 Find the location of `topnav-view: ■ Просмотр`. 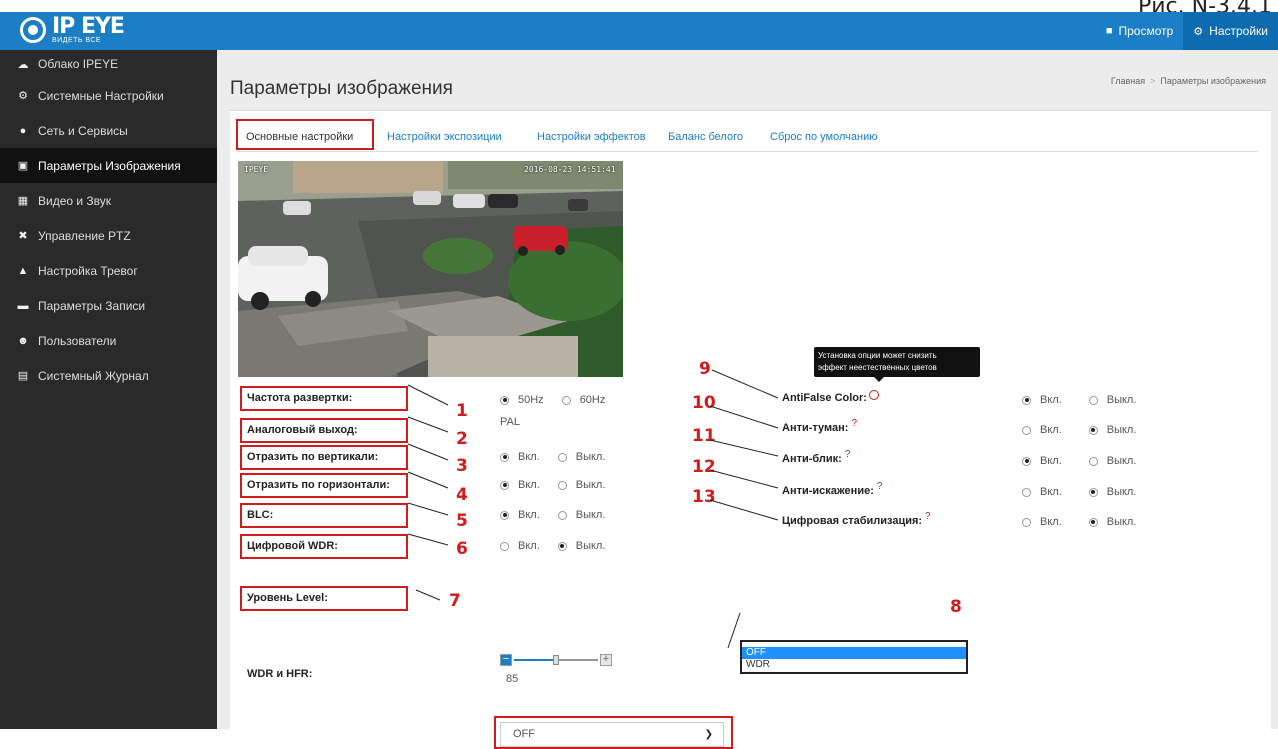

topnav-view: ■ Просмотр is located at coordinates (1139, 31).